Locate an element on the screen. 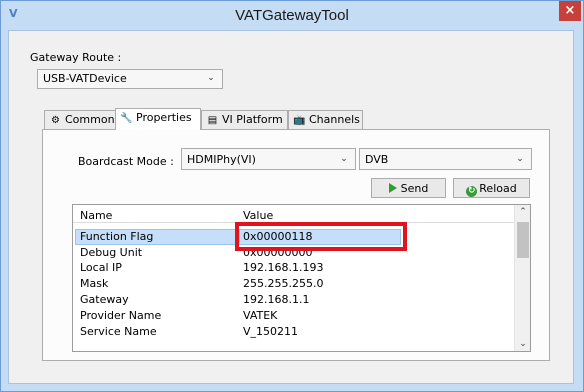  column-header-value: Value is located at coordinates (258, 215).